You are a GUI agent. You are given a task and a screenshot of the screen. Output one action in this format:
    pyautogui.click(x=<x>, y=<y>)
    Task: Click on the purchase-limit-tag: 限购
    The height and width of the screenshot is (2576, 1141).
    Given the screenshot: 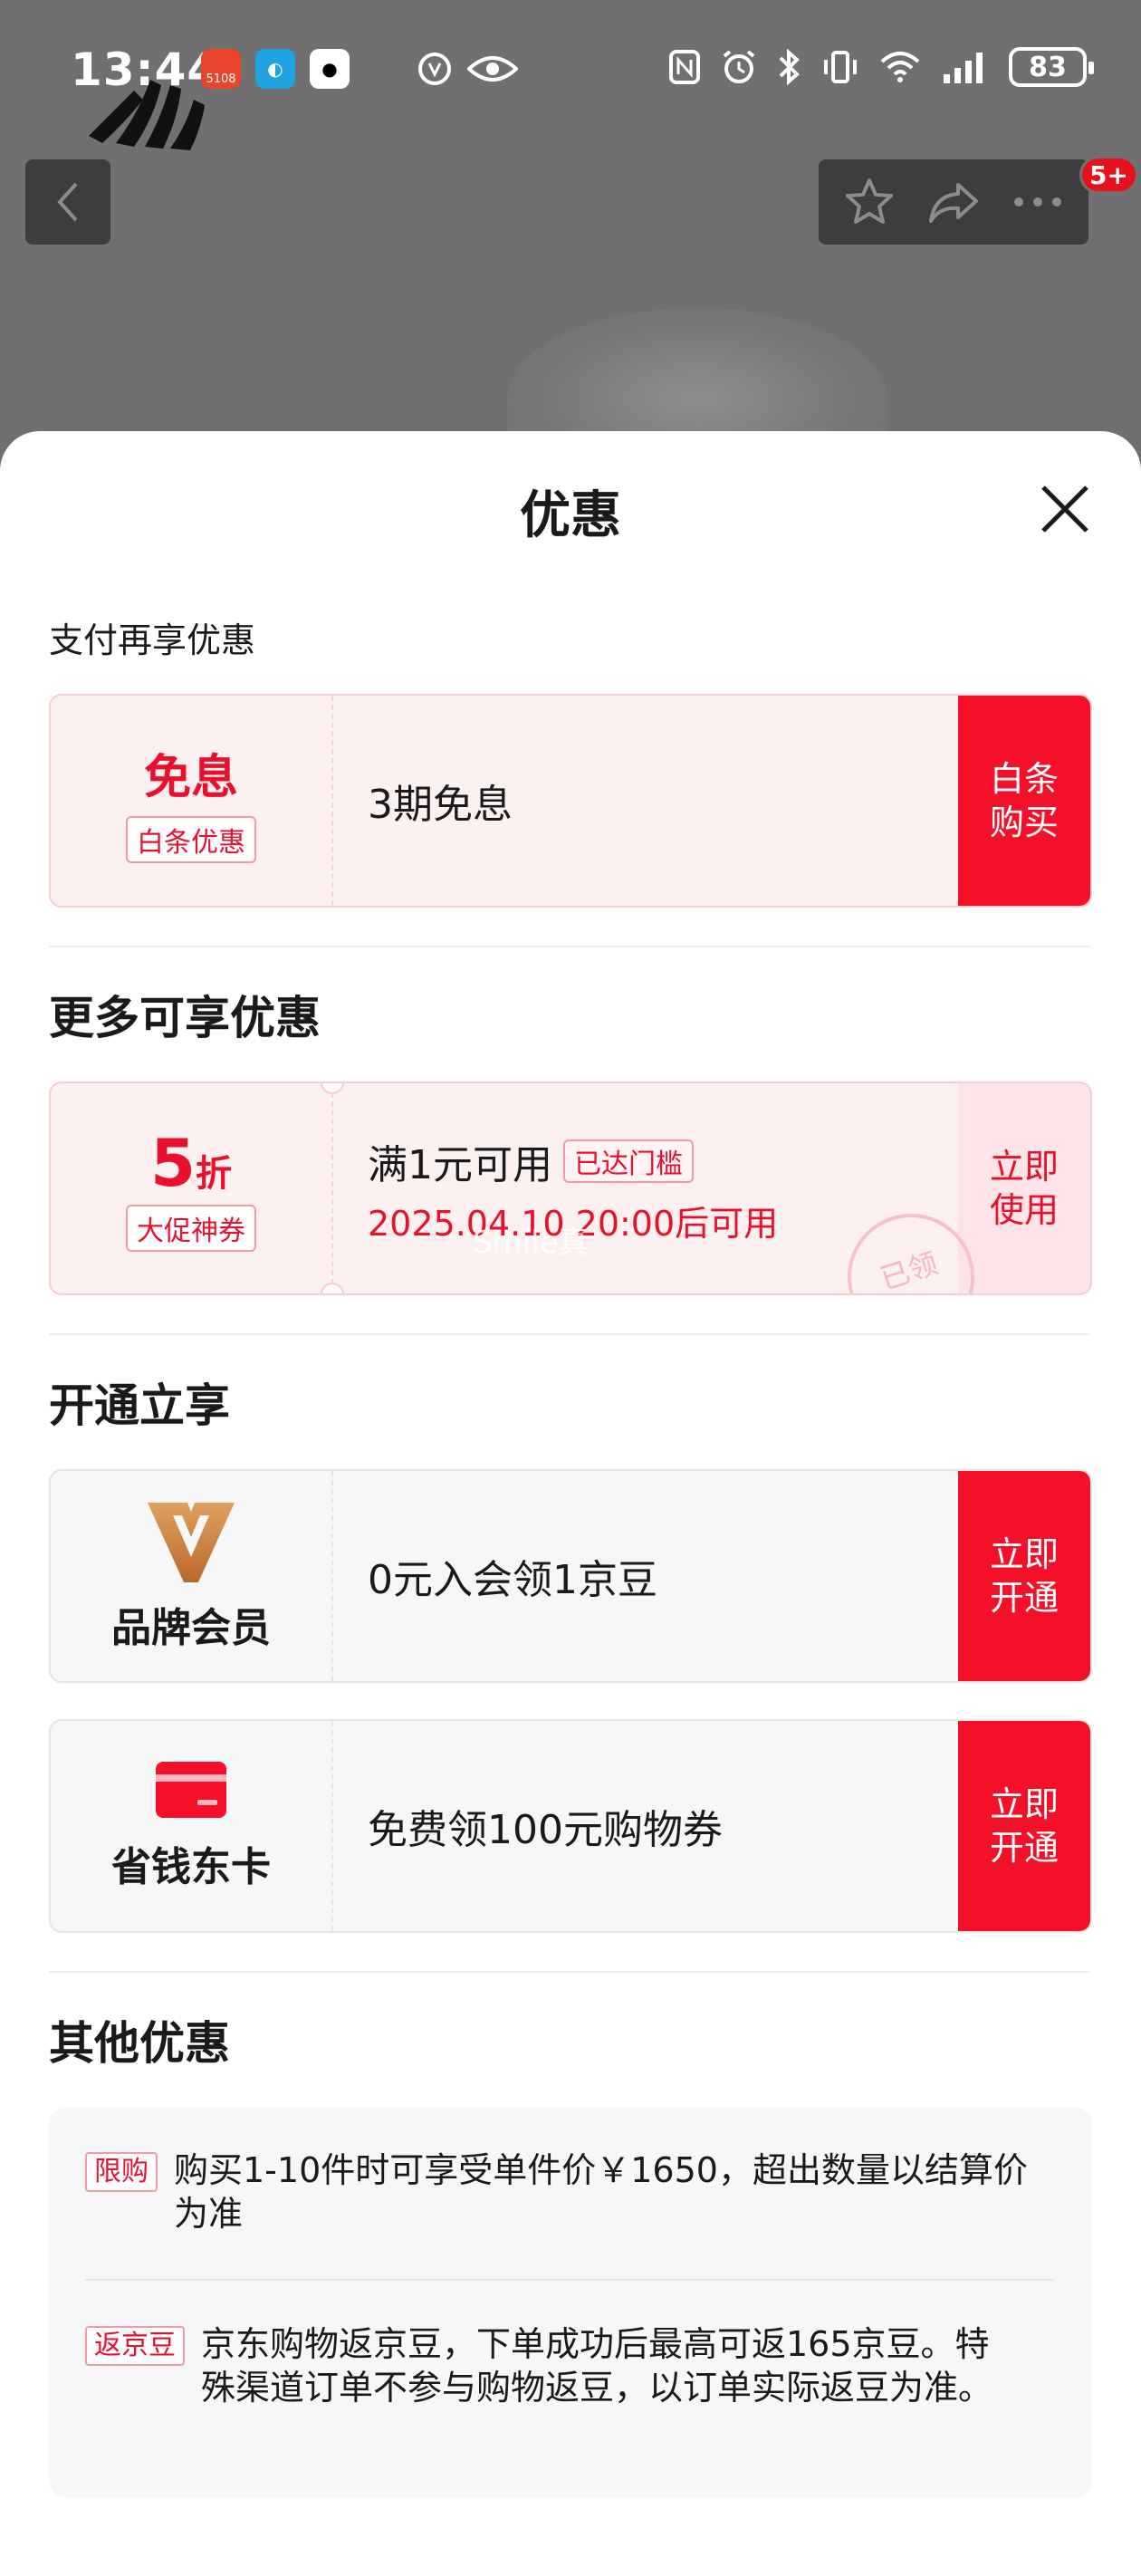 What is the action you would take?
    pyautogui.click(x=122, y=2172)
    